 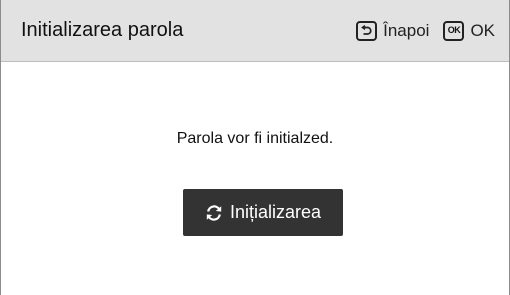 I want to click on initialize-button: Inițializarea, so click(x=263, y=212).